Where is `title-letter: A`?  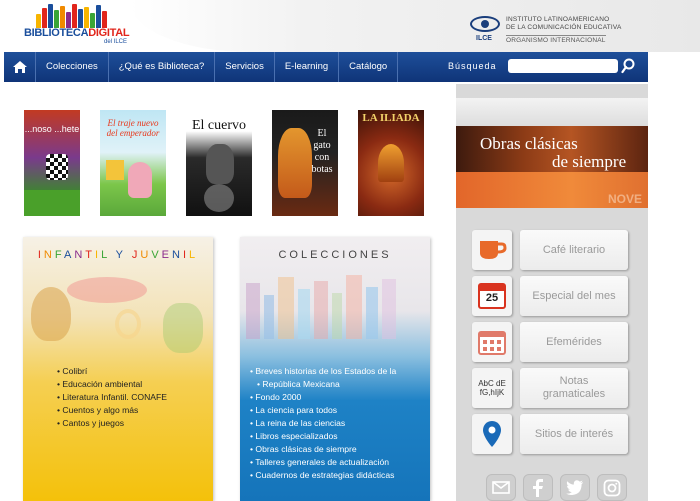
title-letter: A is located at coordinates (69, 255).